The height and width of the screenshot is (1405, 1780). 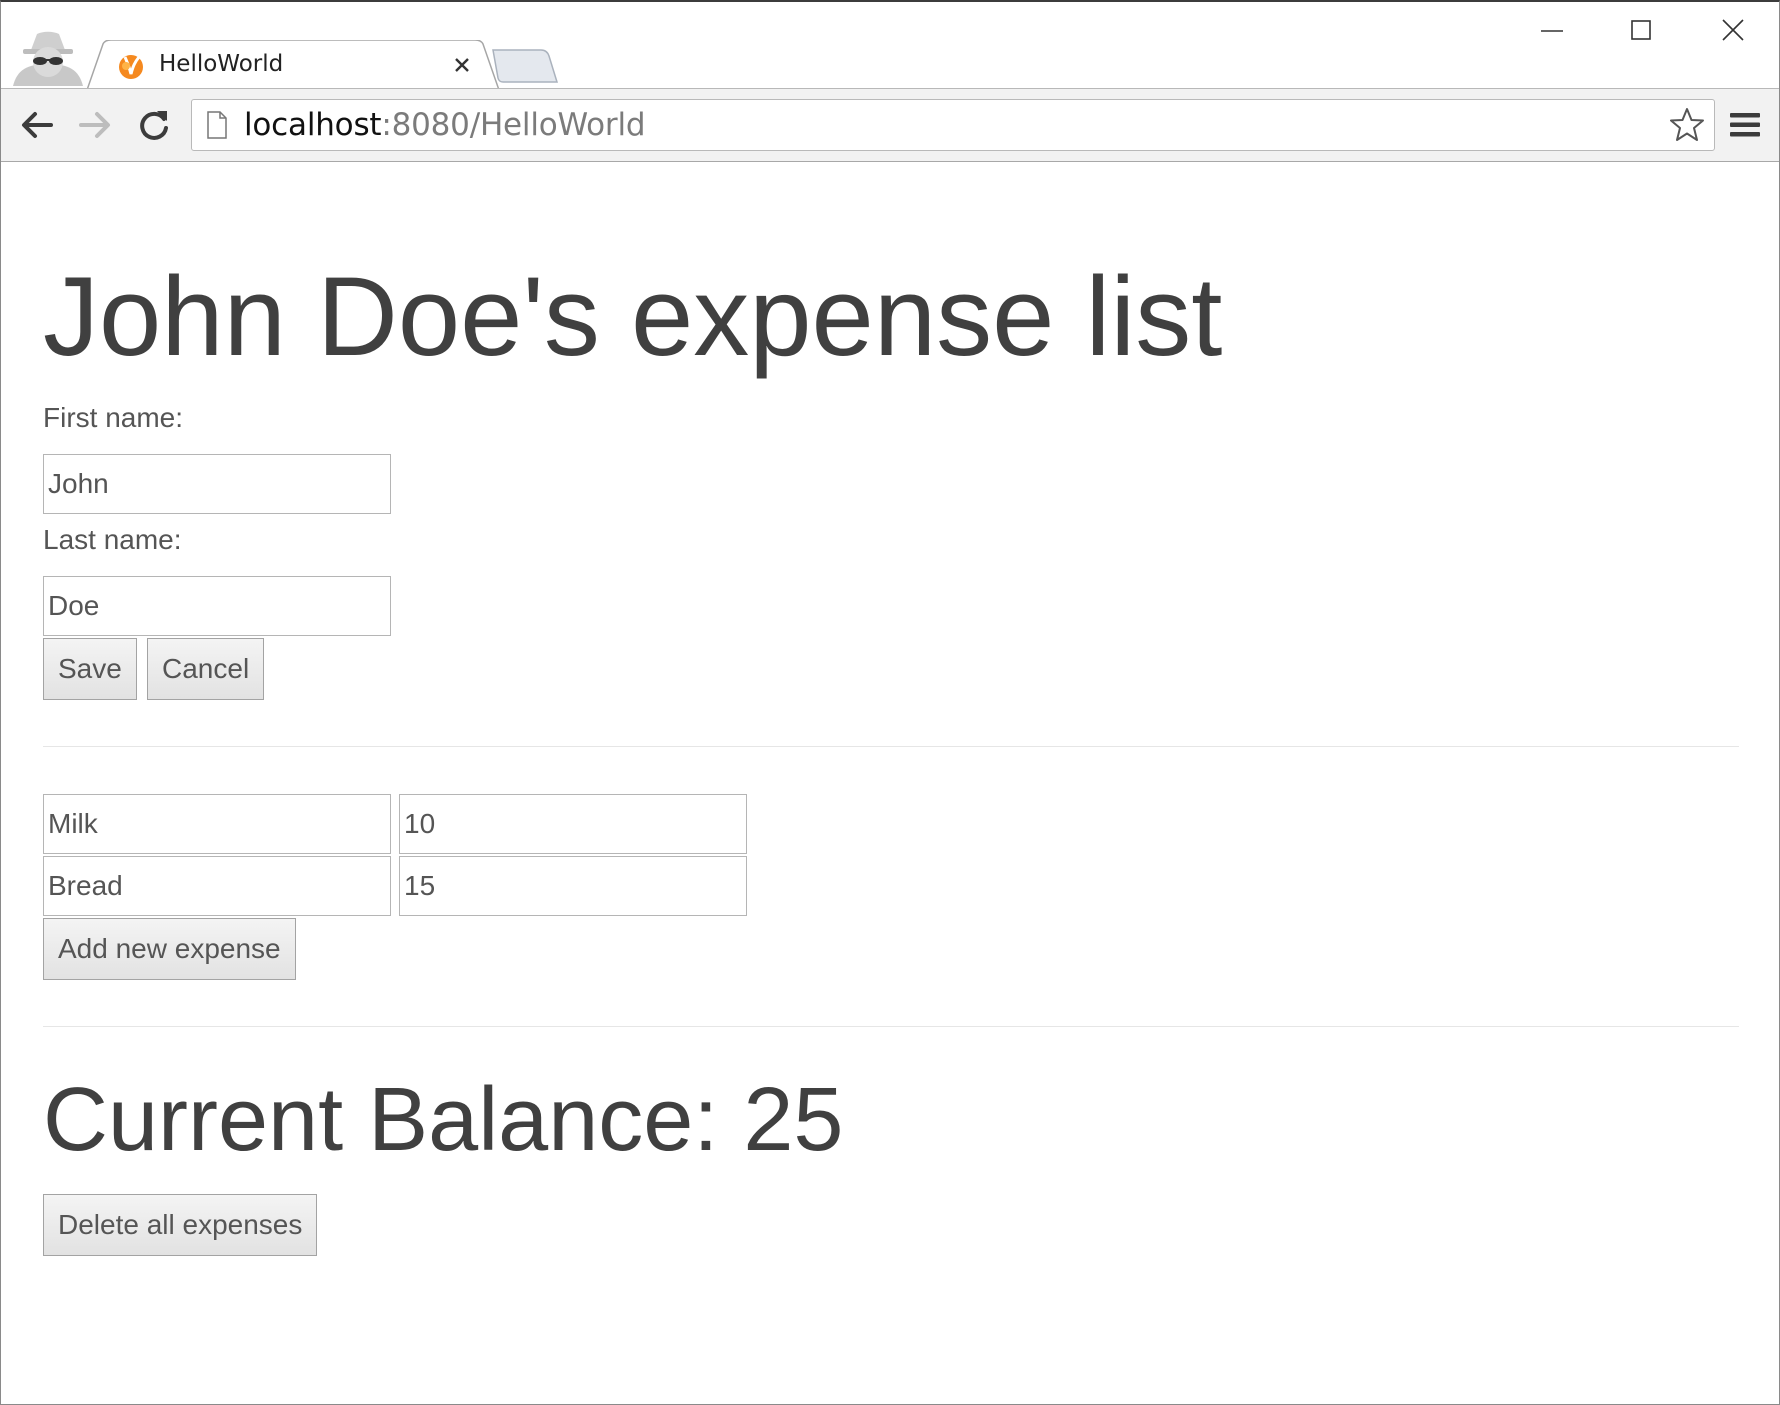 I want to click on forward-arrow-icon, so click(x=94, y=125).